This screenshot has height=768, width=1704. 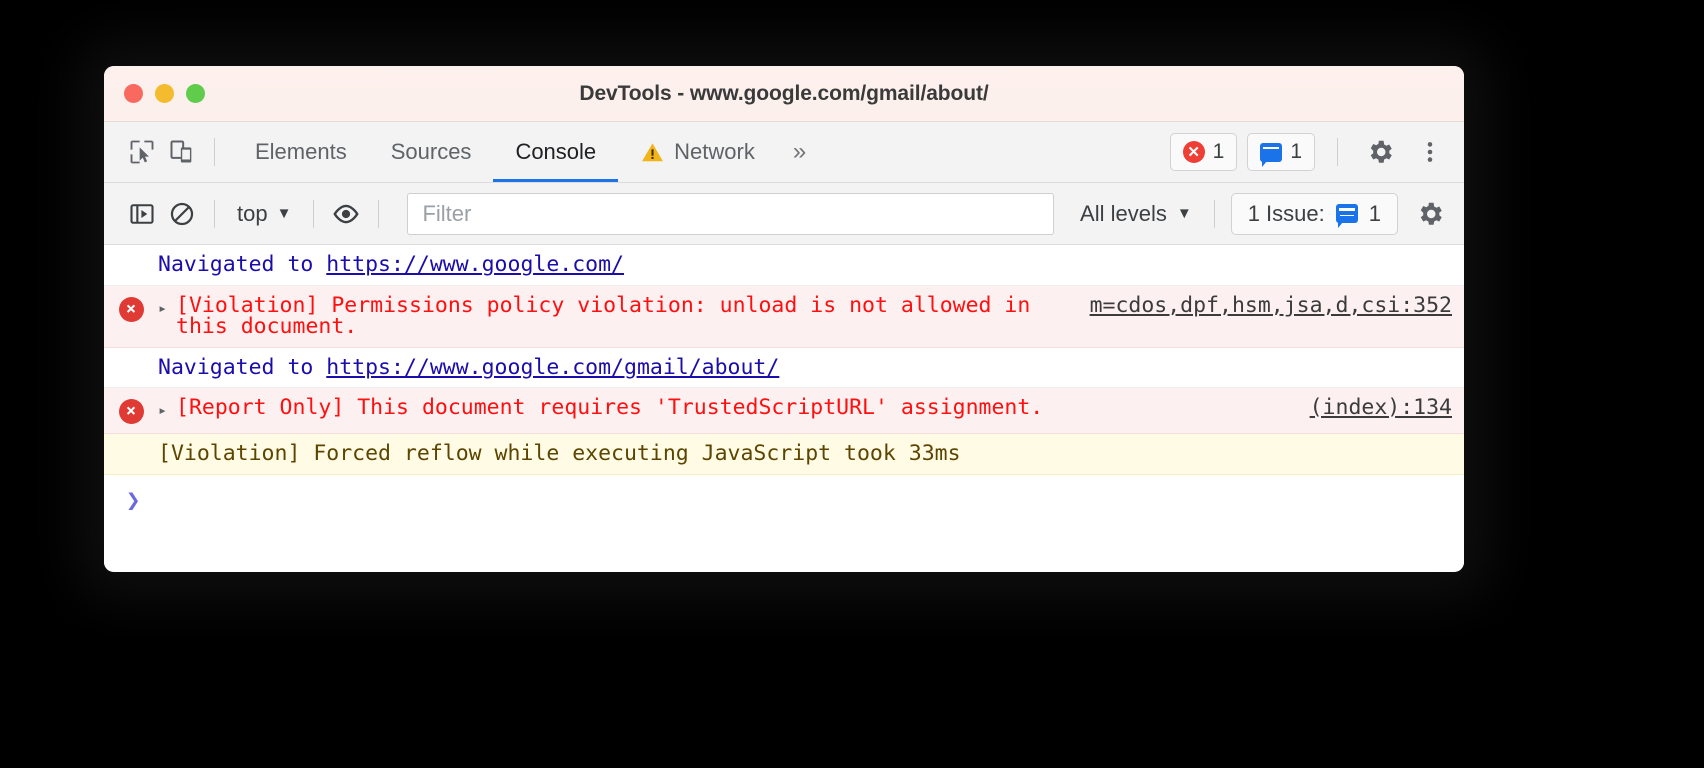 What do you see at coordinates (1286, 213) in the screenshot?
I see `issues-label: 1 Issue:` at bounding box center [1286, 213].